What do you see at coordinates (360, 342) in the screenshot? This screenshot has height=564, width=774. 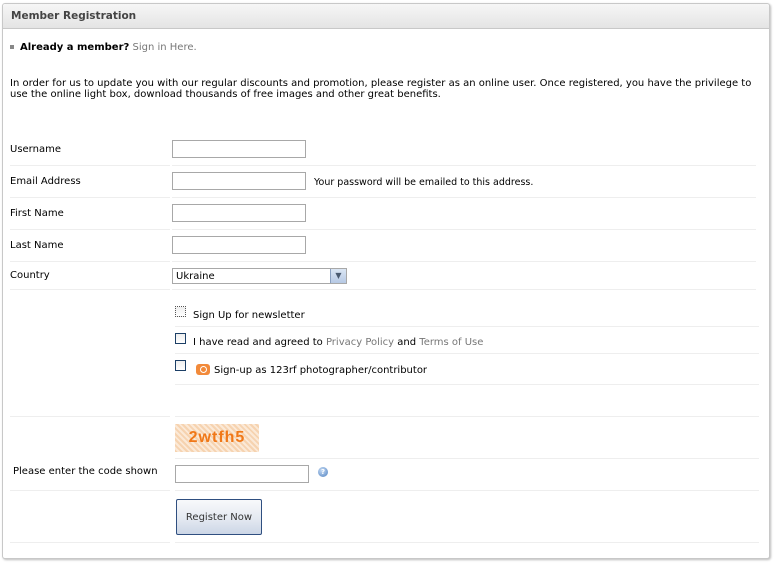 I see `privacy-policy-link: Privacy Policy` at bounding box center [360, 342].